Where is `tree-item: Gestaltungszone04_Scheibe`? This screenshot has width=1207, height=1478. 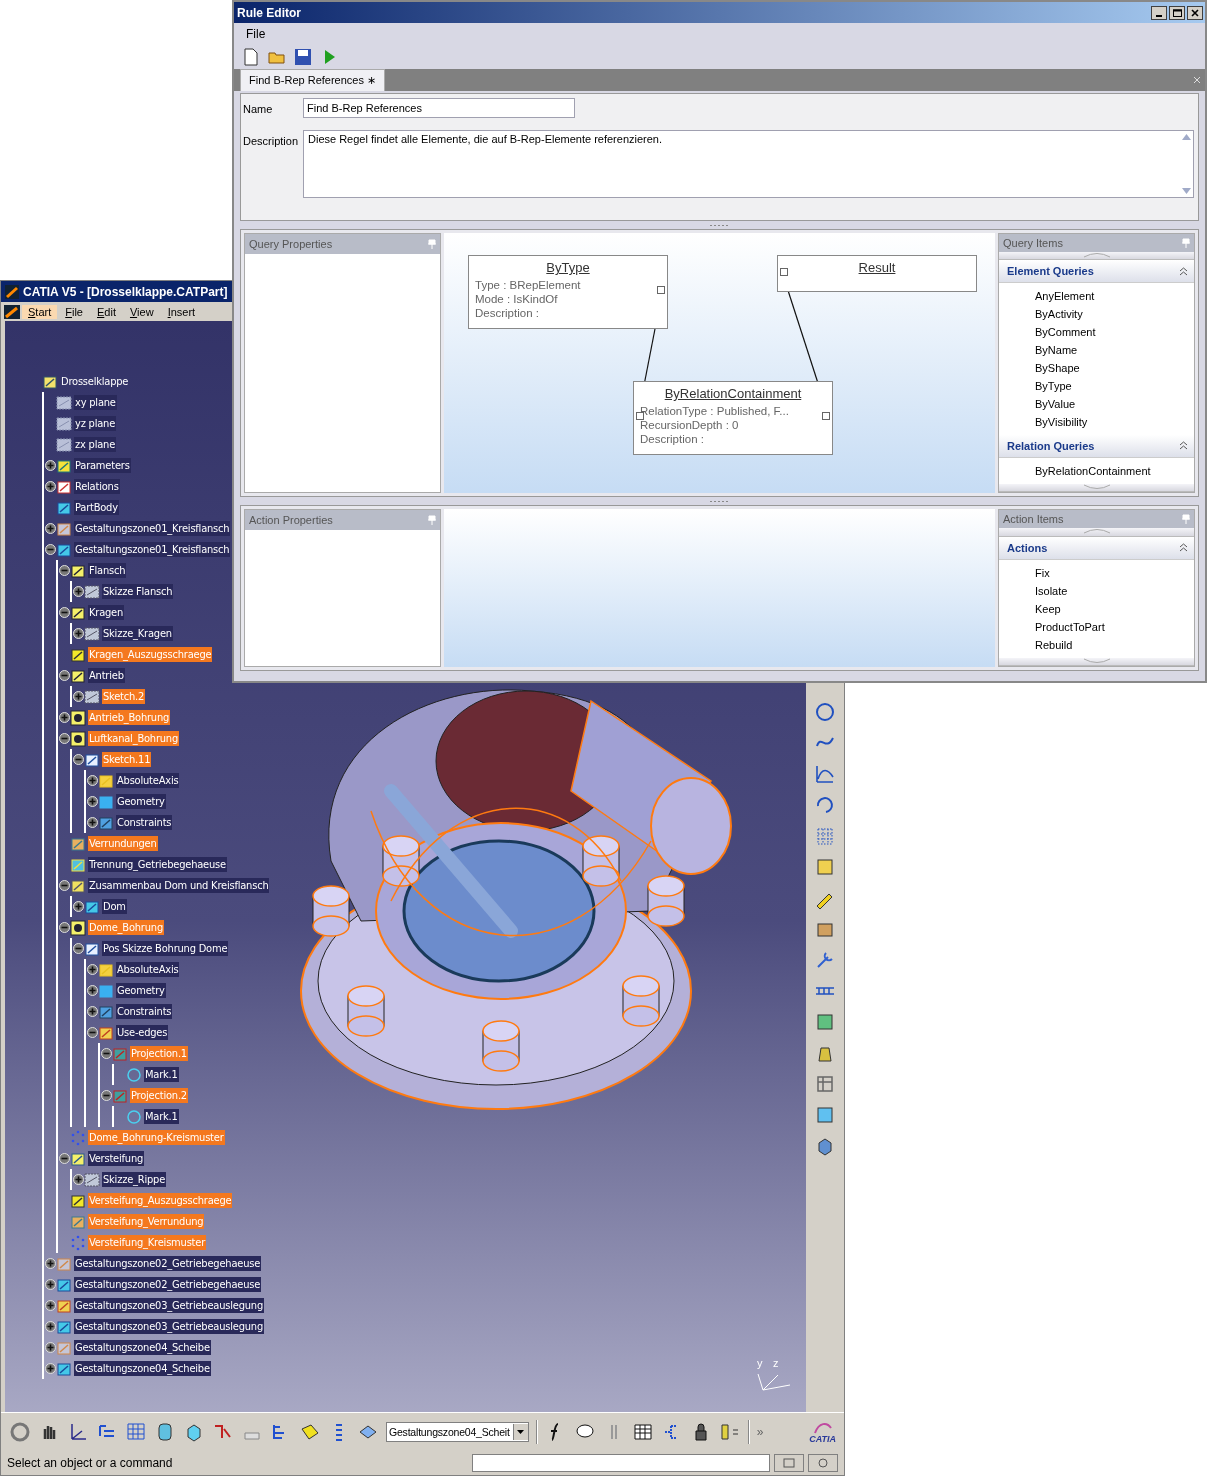 tree-item: Gestaltungszone04_Scheibe is located at coordinates (142, 1347).